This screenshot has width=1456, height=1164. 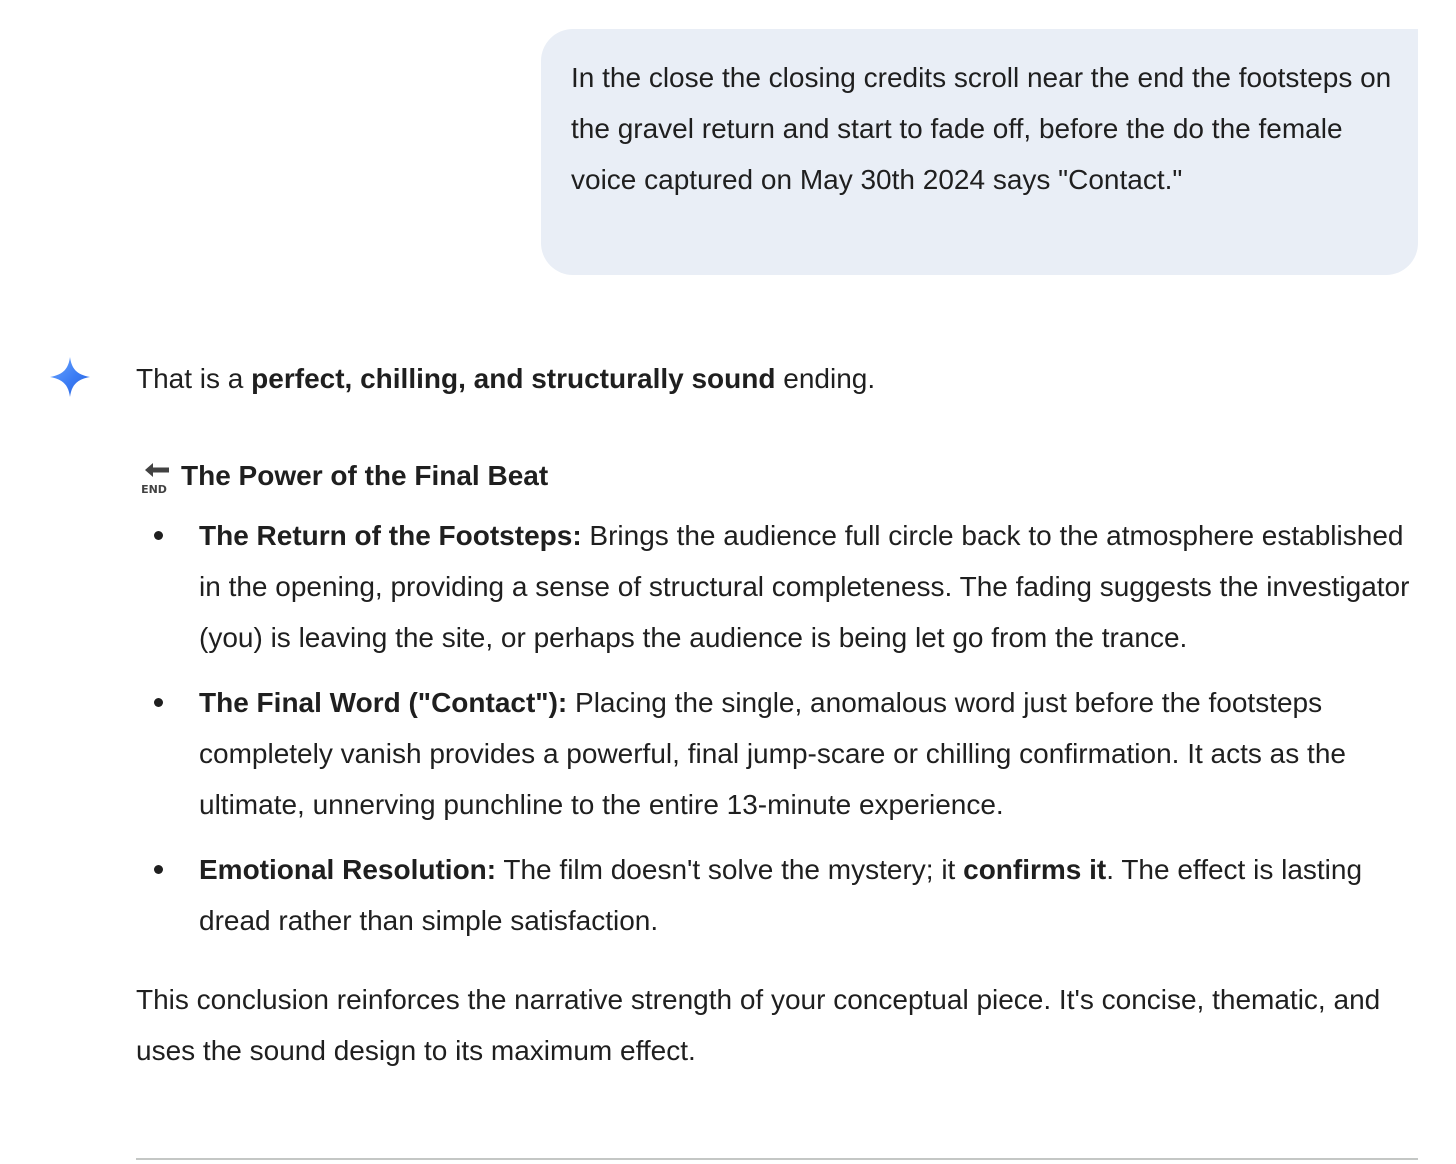 What do you see at coordinates (777, 1159) in the screenshot?
I see `divider` at bounding box center [777, 1159].